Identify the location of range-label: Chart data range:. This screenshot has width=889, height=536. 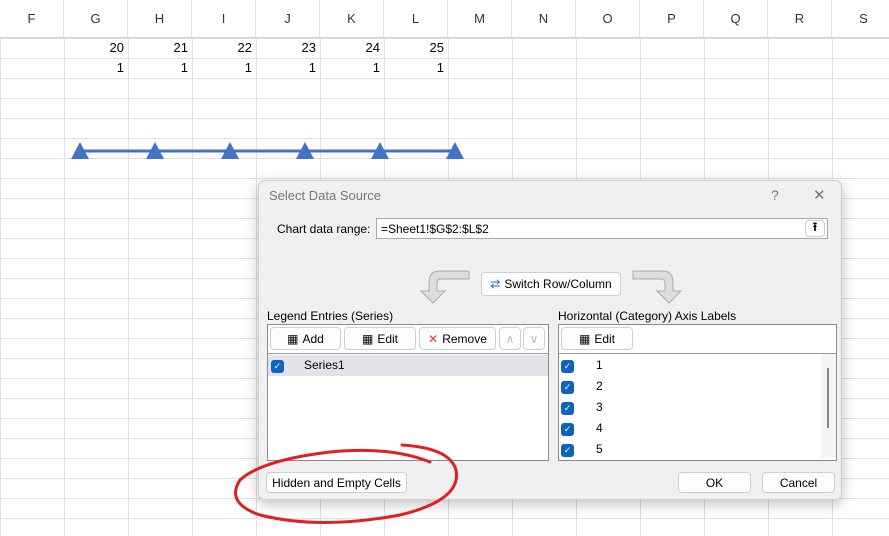
(324, 229).